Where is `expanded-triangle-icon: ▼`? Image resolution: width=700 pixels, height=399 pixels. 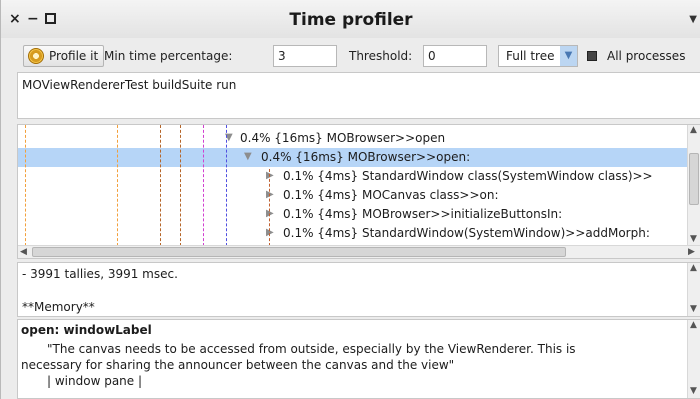
expanded-triangle-icon: ▼ is located at coordinates (248, 156).